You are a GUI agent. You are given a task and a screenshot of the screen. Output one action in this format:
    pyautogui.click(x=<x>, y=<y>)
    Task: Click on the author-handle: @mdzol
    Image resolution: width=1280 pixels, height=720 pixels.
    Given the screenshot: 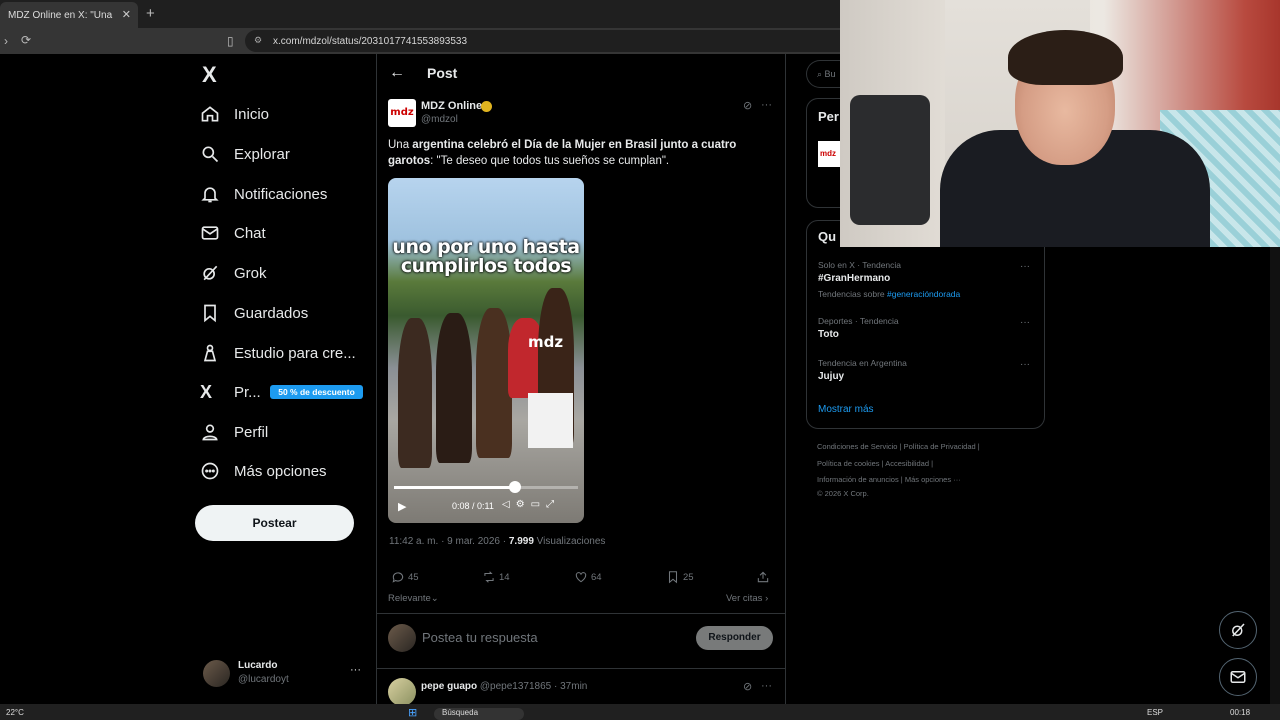 What is the action you would take?
    pyautogui.click(x=439, y=119)
    